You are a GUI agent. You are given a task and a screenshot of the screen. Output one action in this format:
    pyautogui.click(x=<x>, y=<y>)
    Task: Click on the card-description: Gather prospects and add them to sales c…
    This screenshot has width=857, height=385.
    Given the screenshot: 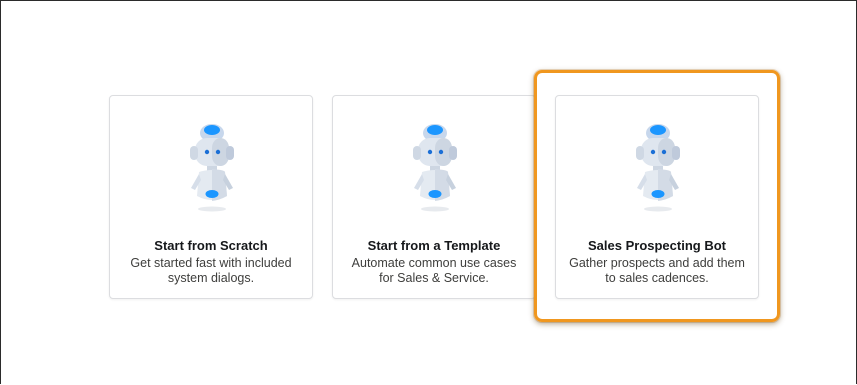 What is the action you would take?
    pyautogui.click(x=657, y=270)
    